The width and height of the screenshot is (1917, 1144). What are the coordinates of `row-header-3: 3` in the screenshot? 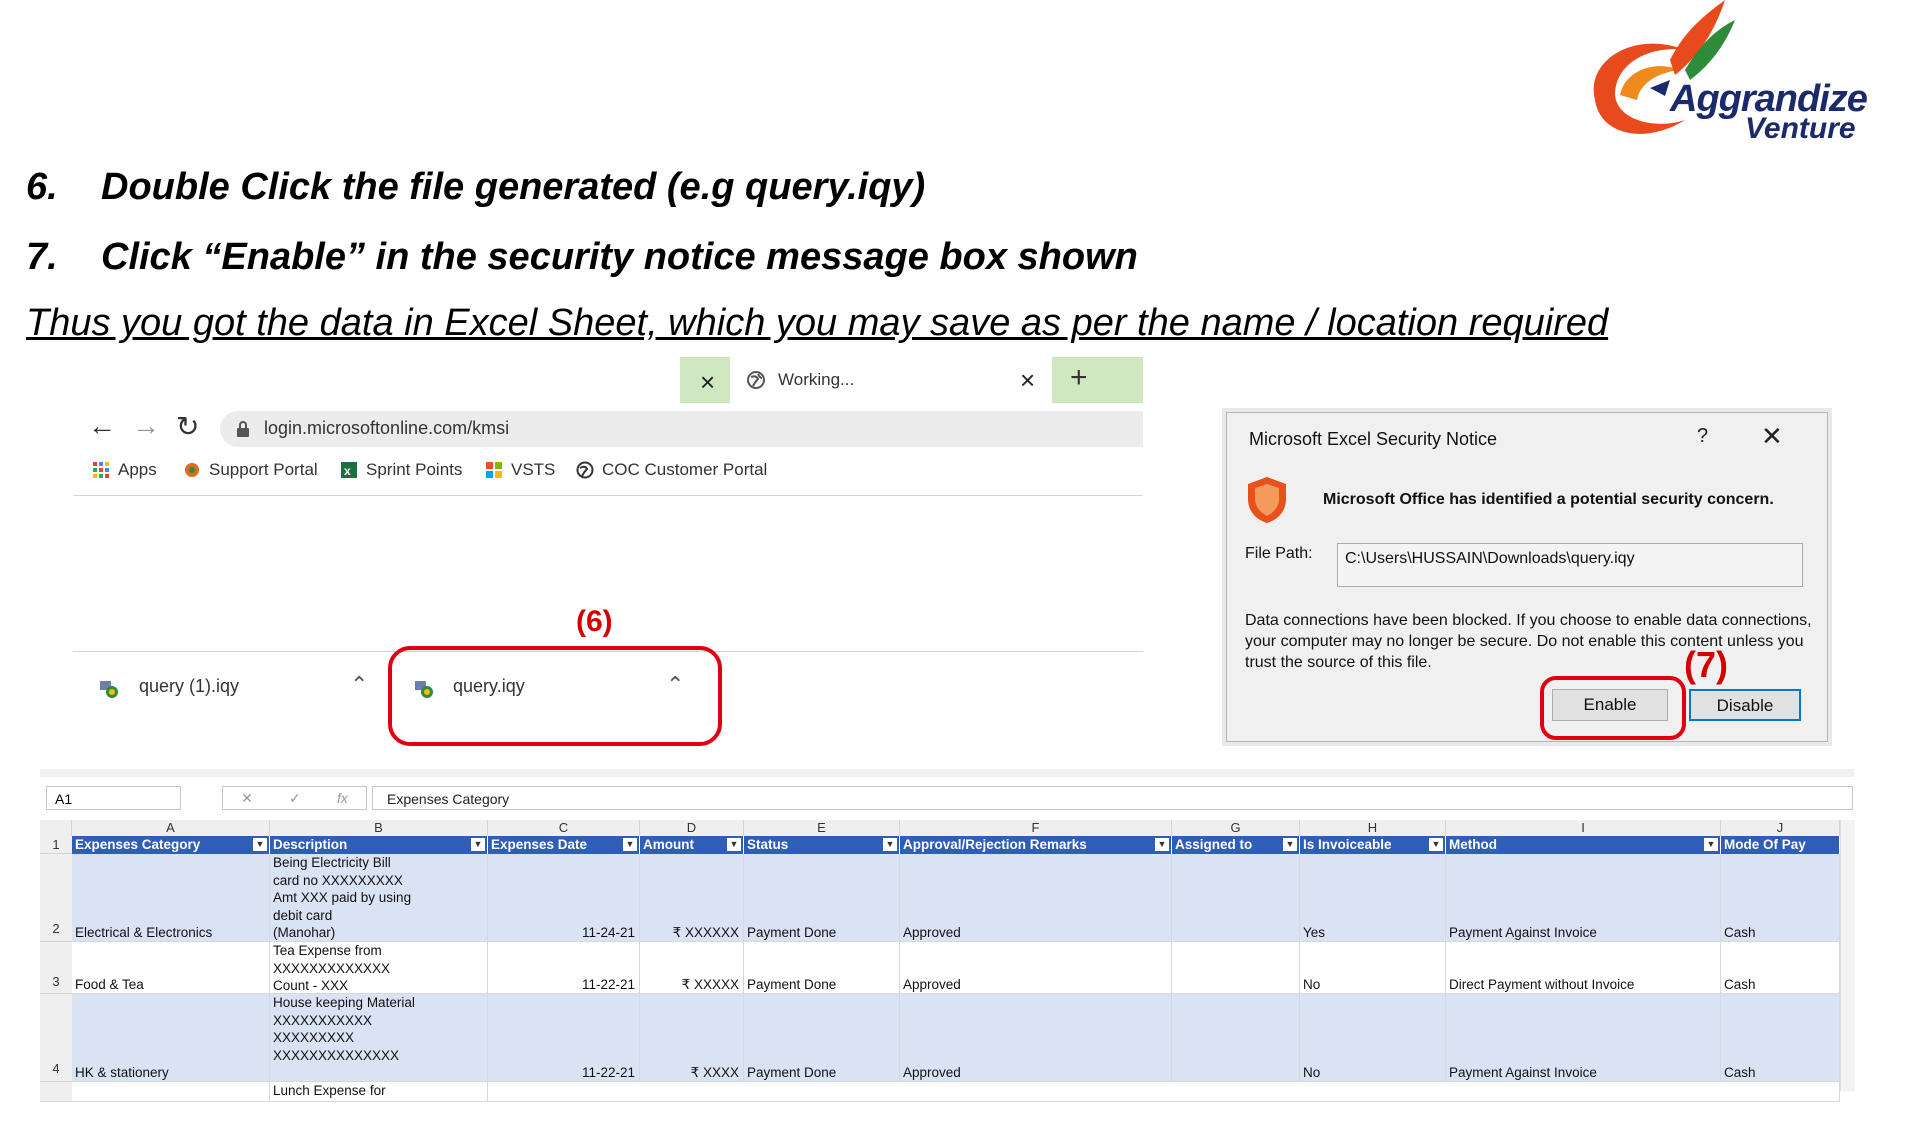 It's located at (56, 968).